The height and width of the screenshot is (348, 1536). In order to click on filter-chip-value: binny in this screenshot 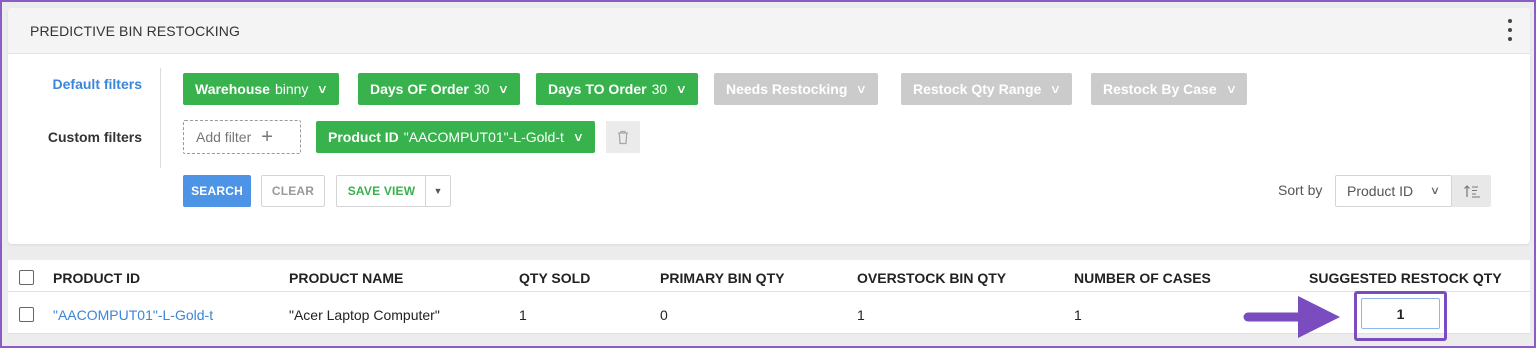, I will do `click(291, 89)`.